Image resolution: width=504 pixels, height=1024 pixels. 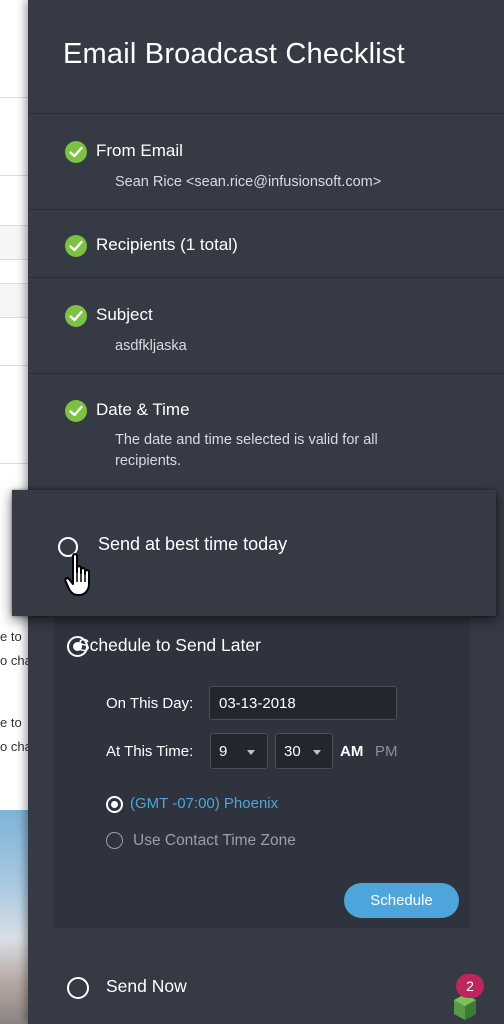 I want to click on section-subtitle: asdfkljaska, so click(x=151, y=346).